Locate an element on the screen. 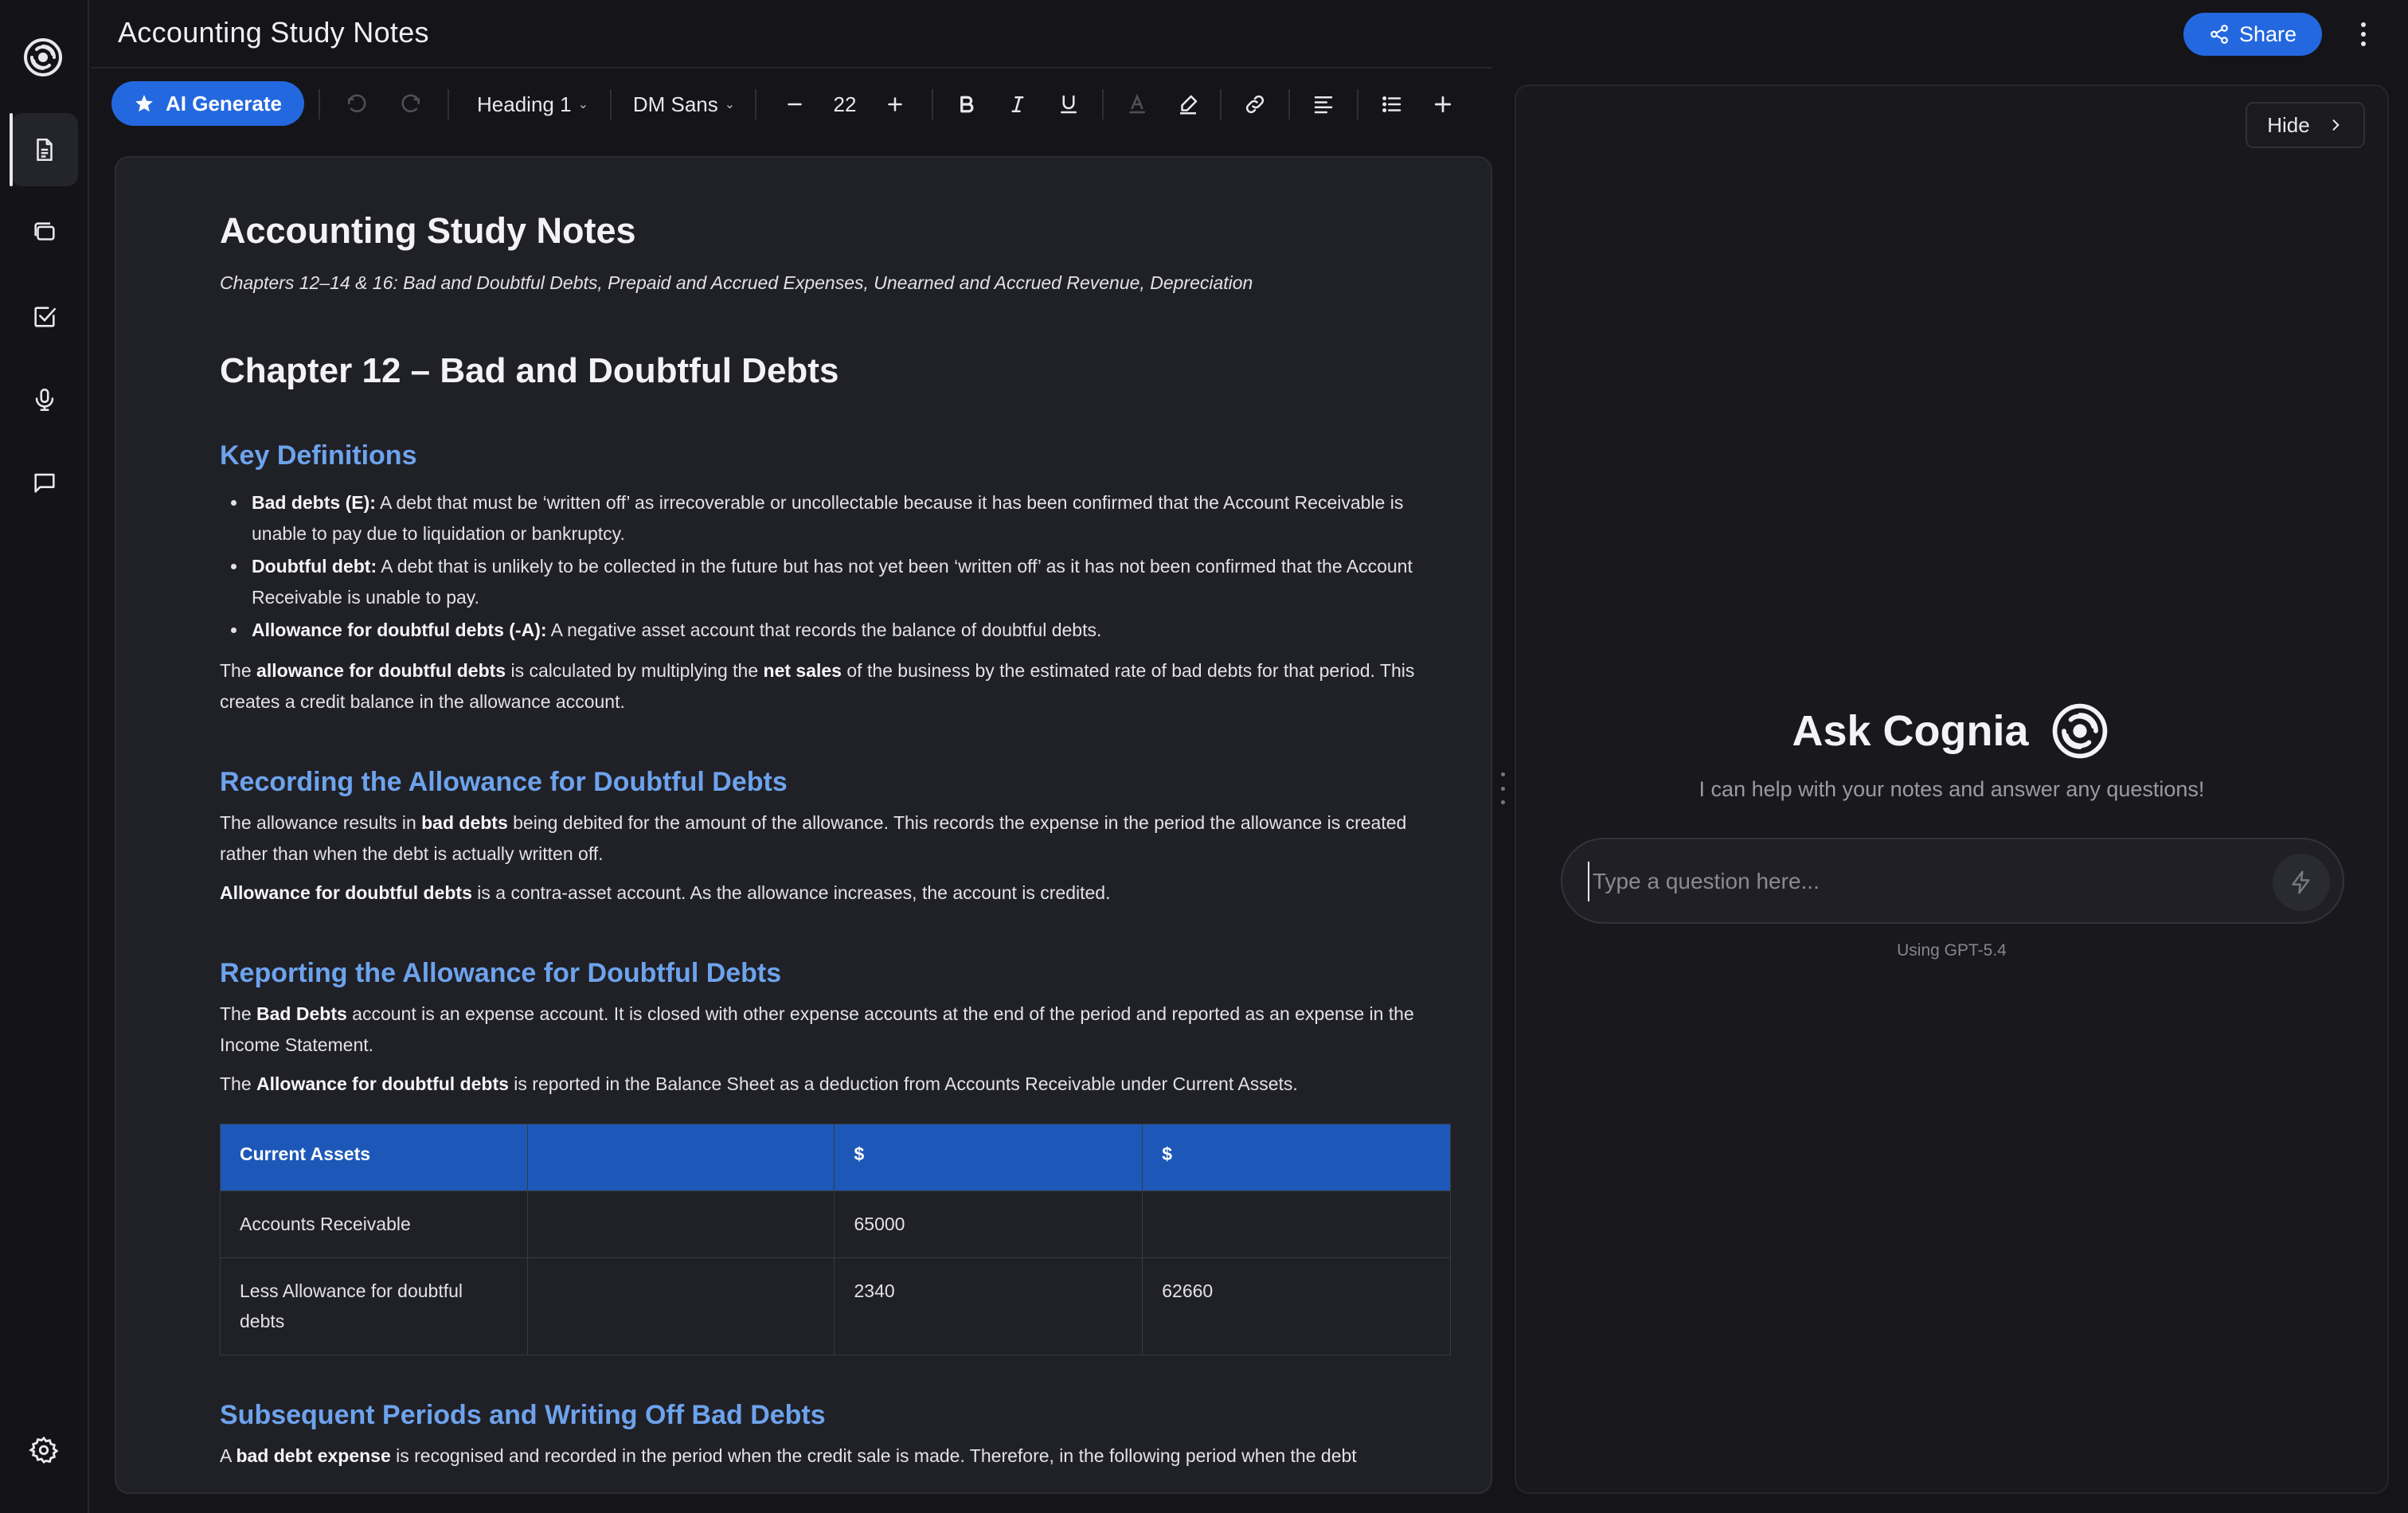 This screenshot has height=1513, width=2408. document-icon is located at coordinates (45, 150).